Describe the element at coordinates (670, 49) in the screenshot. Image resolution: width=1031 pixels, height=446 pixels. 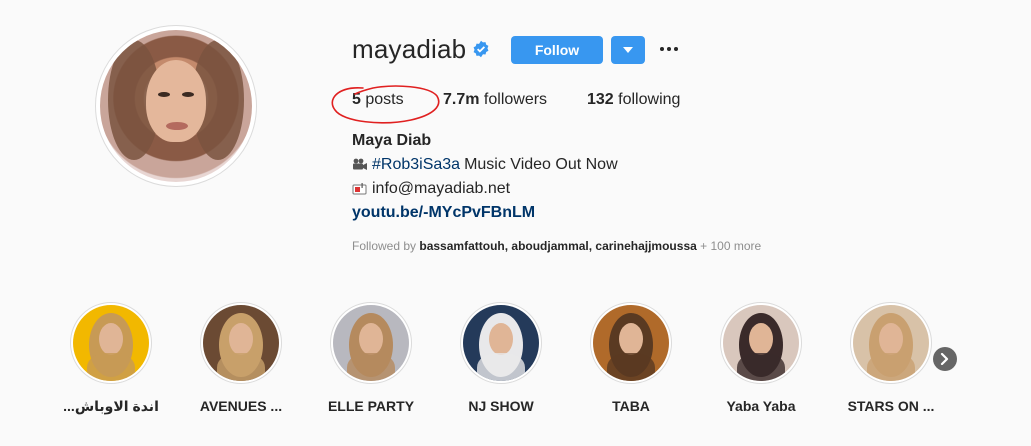
I see `more-options-button` at that location.